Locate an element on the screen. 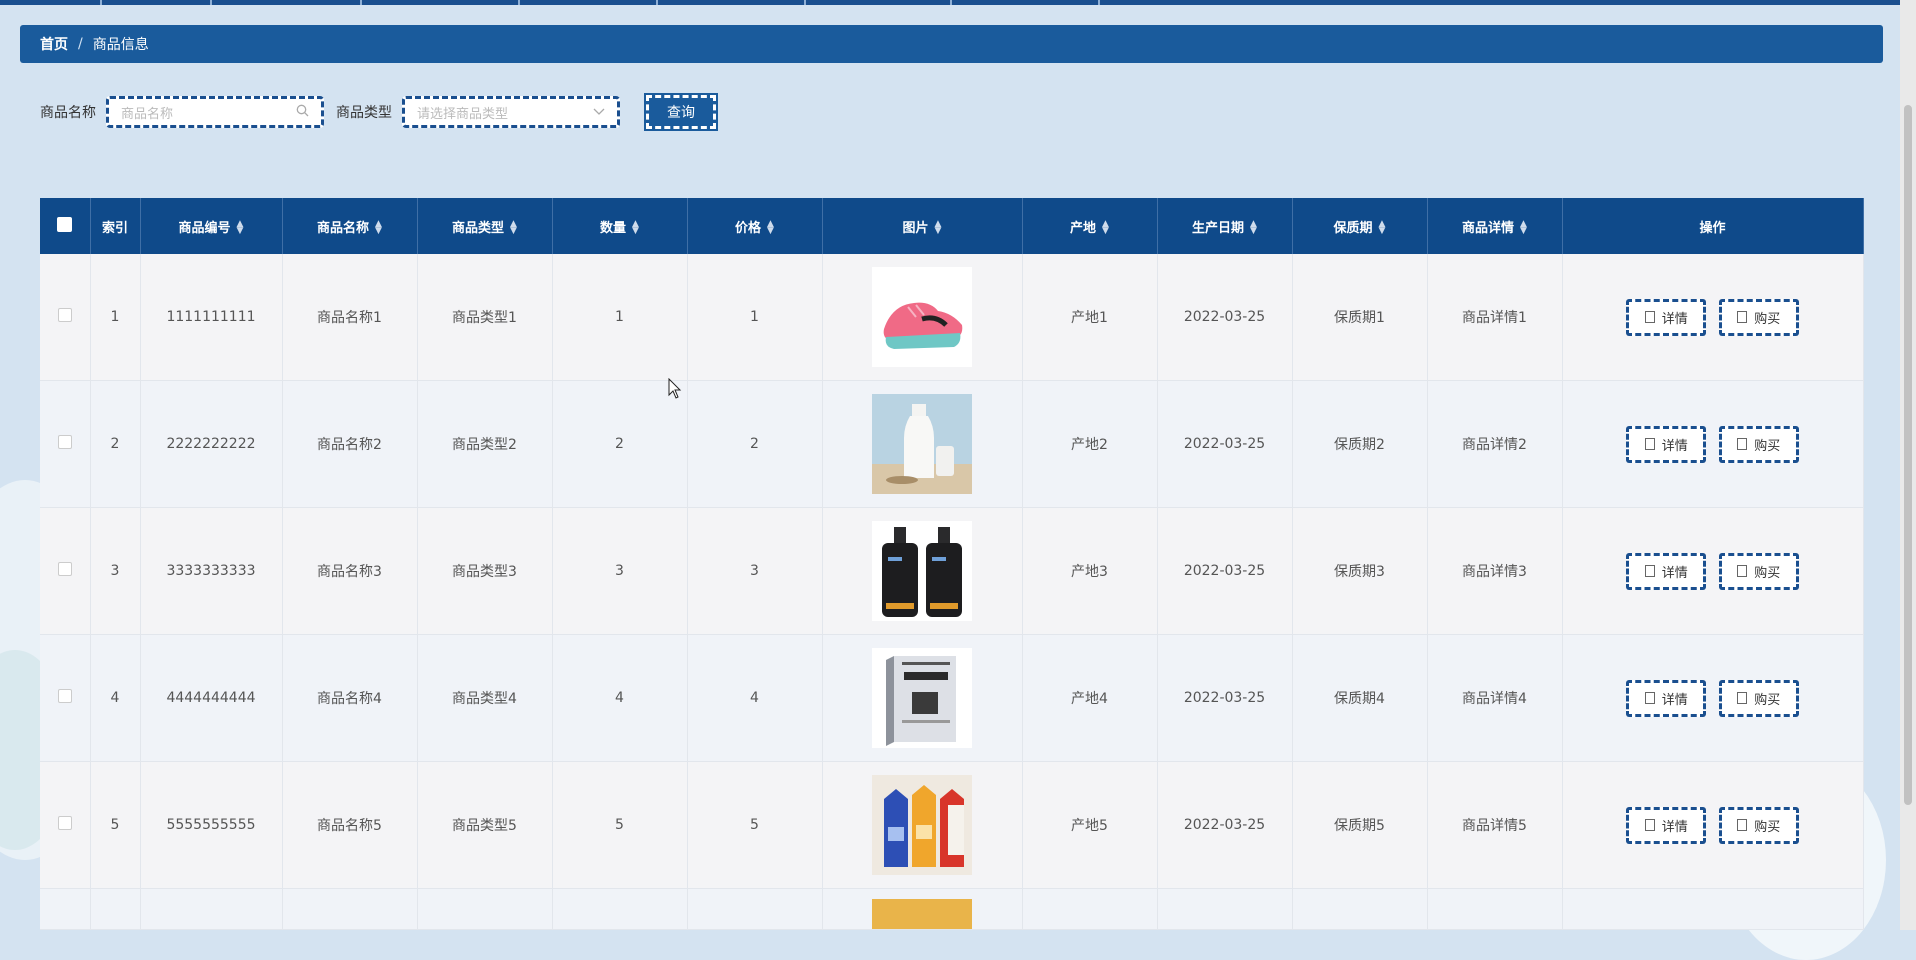 This screenshot has width=1916, height=960. header-code-label: 商品编号 is located at coordinates (204, 228).